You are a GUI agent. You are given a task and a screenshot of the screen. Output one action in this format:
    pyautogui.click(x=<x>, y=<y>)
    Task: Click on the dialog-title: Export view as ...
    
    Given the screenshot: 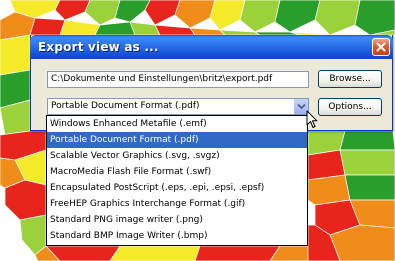 What is the action you would take?
    pyautogui.click(x=98, y=47)
    